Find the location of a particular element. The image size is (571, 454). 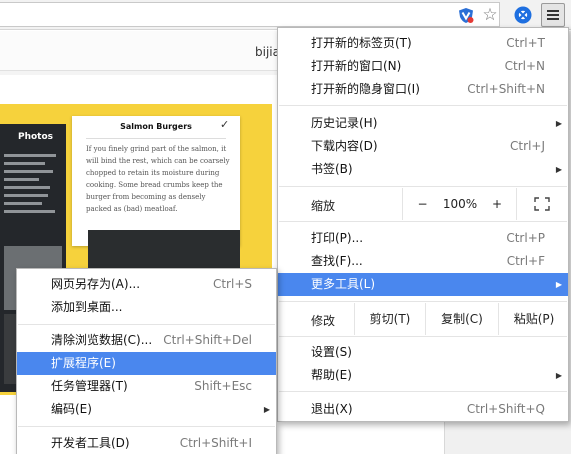

submenu-task-manager: 任务管理器(T) Shift+Esc is located at coordinates (146, 386).